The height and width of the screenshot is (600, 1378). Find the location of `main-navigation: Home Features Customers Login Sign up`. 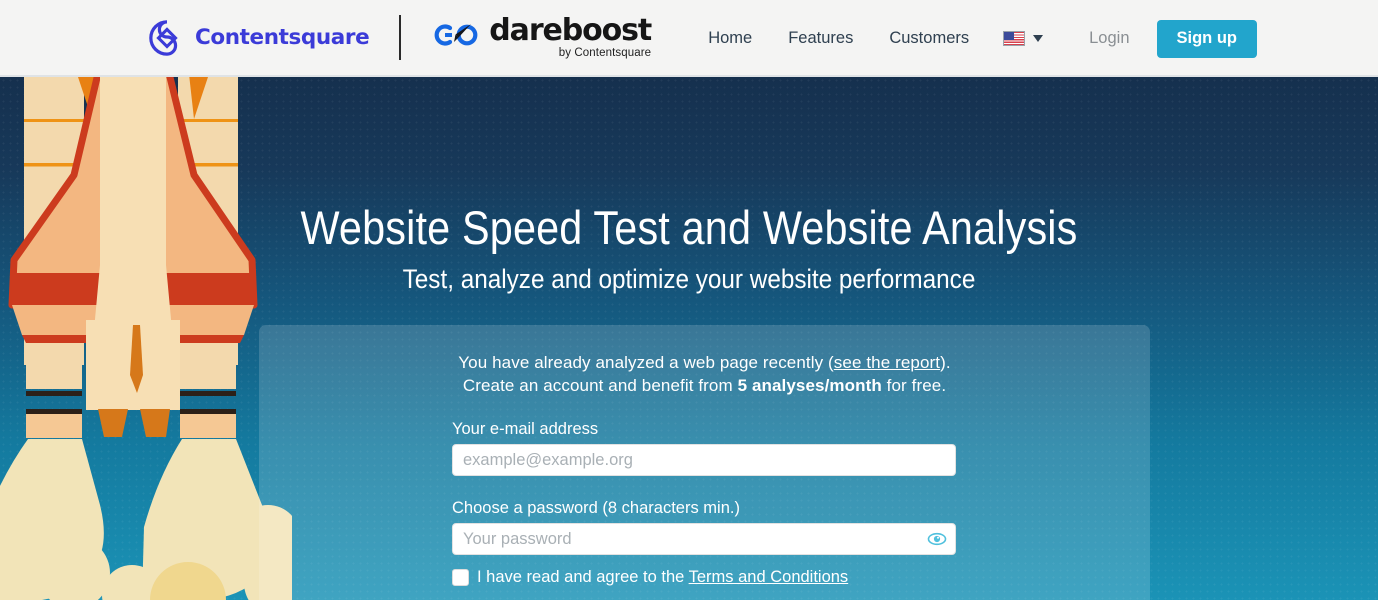

main-navigation: Home Features Customers Login Sign up is located at coordinates (1043, 38).